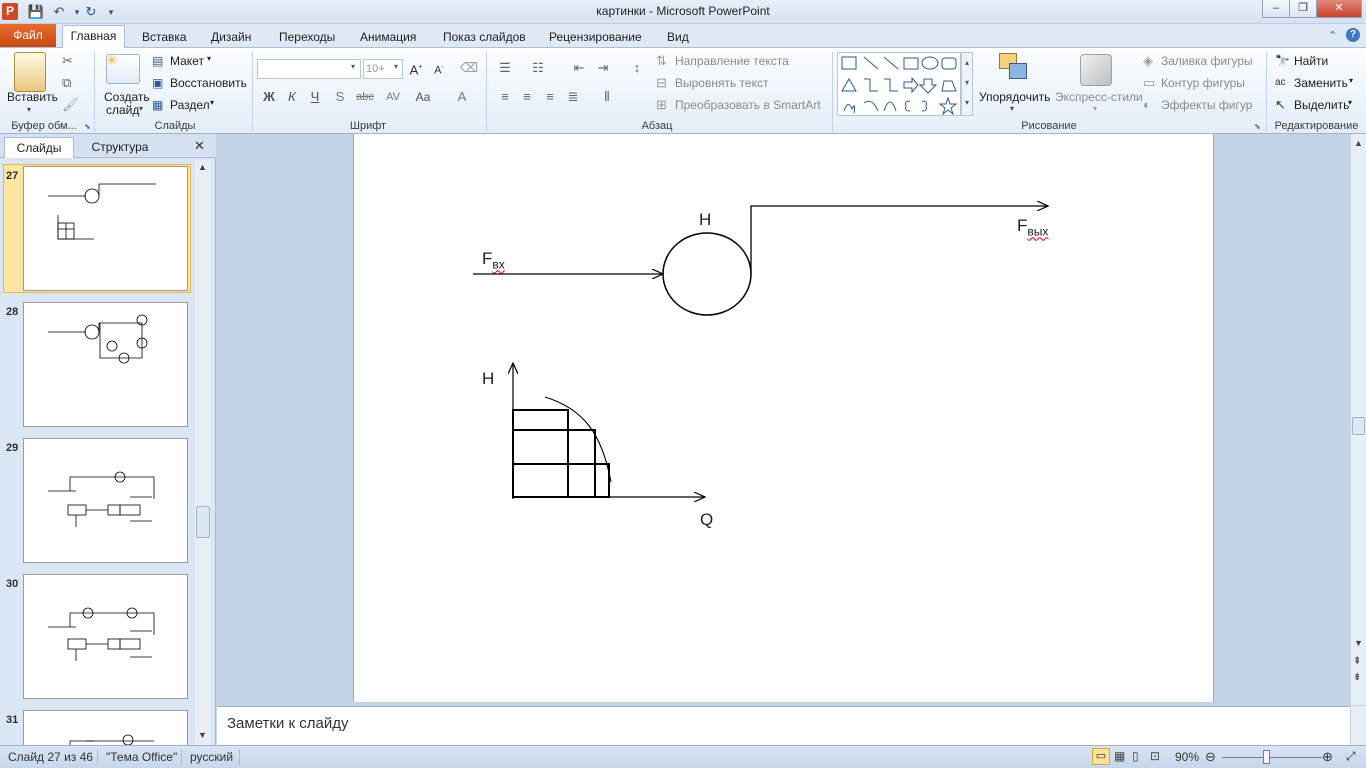  Describe the element at coordinates (783, 725) in the screenshot. I see `notes-pane: Заметки к слайду` at that location.